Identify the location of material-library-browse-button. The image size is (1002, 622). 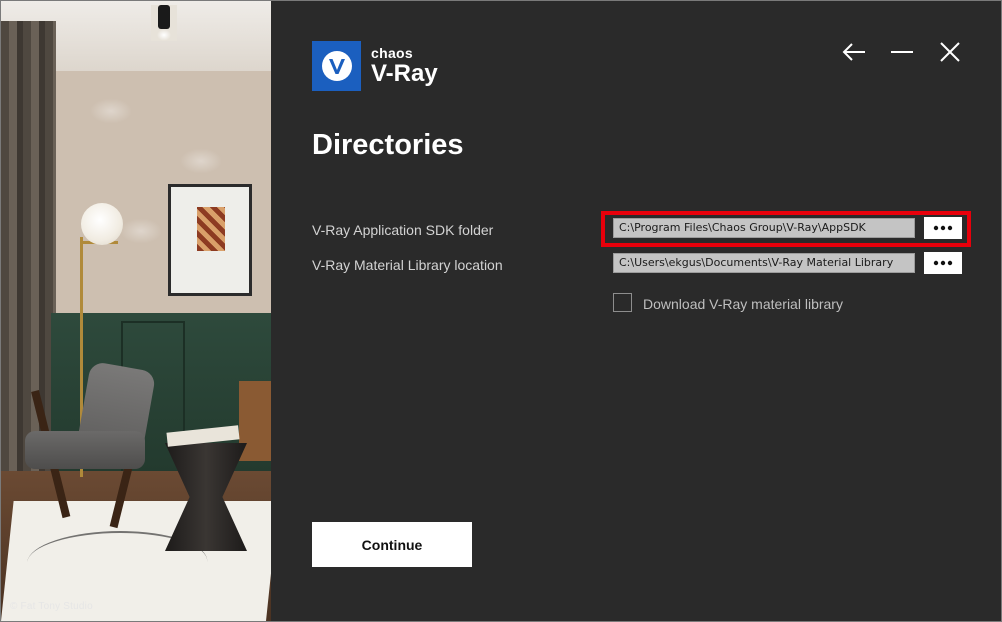
(943, 263).